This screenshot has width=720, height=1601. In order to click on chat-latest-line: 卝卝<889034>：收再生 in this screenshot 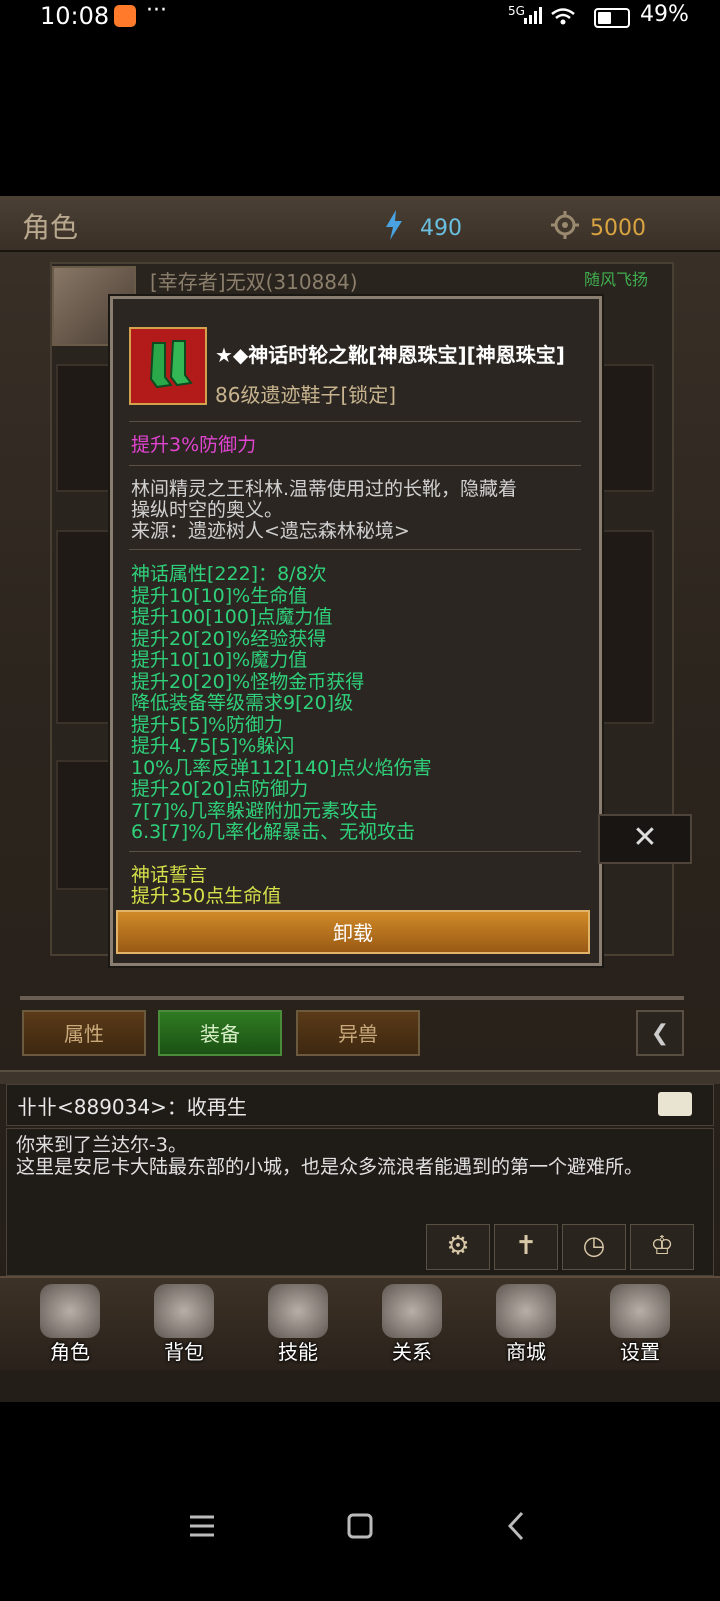, I will do `click(360, 1105)`.